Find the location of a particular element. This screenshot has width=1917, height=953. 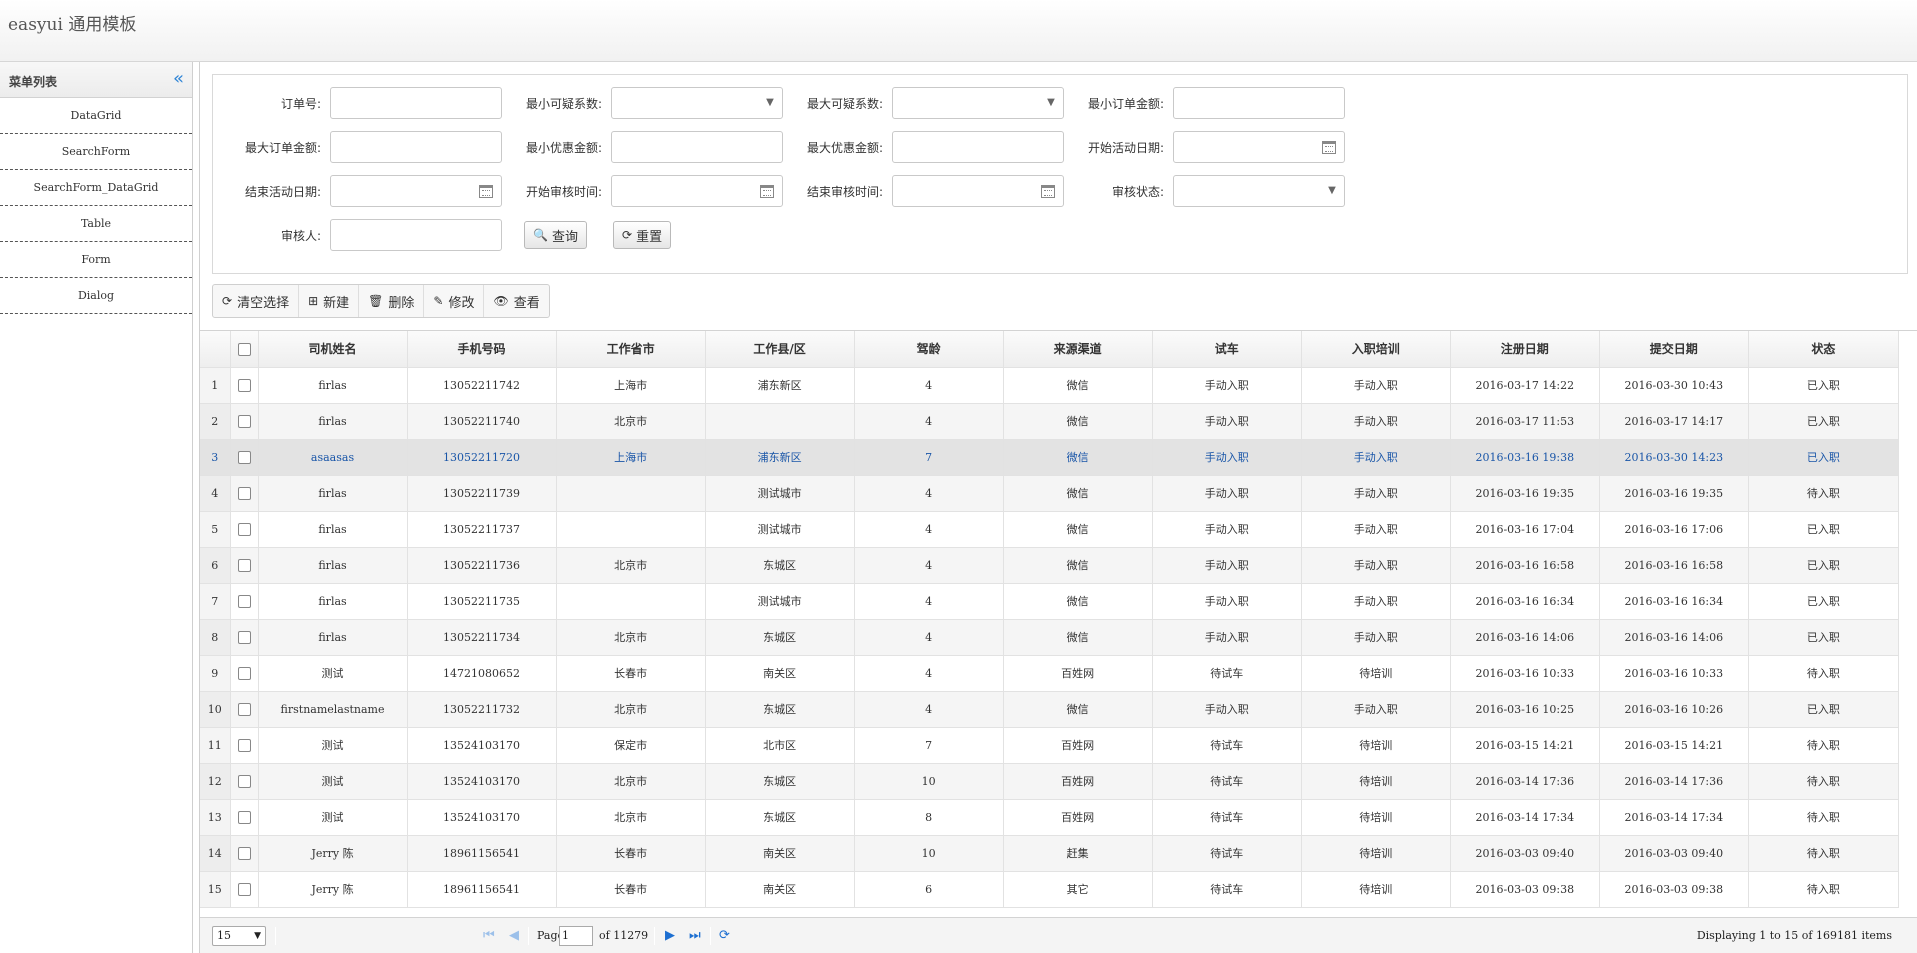

row-number: 3 is located at coordinates (215, 457).